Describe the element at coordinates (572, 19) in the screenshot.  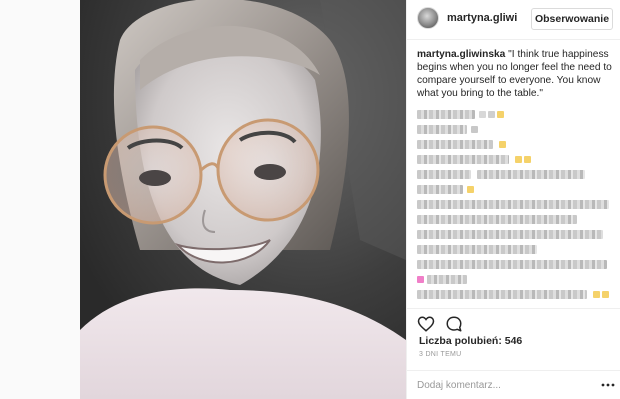
I see `following-button: Obserwowanie` at that location.